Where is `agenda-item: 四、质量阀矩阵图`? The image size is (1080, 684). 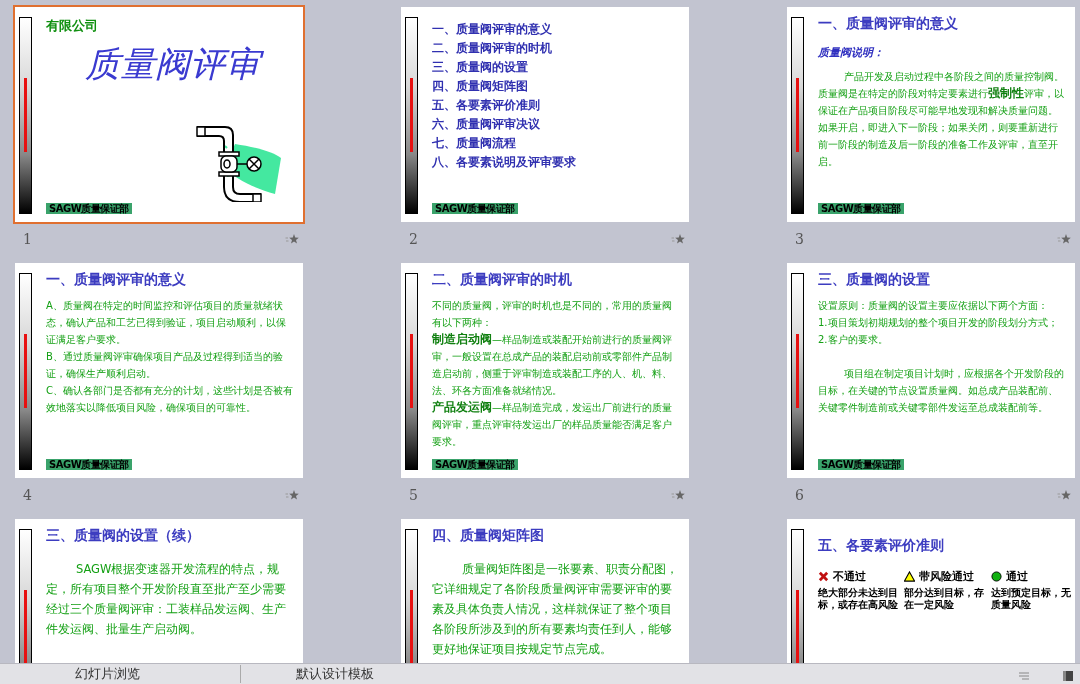
agenda-item: 四、质量阀矩阵图 is located at coordinates (480, 86).